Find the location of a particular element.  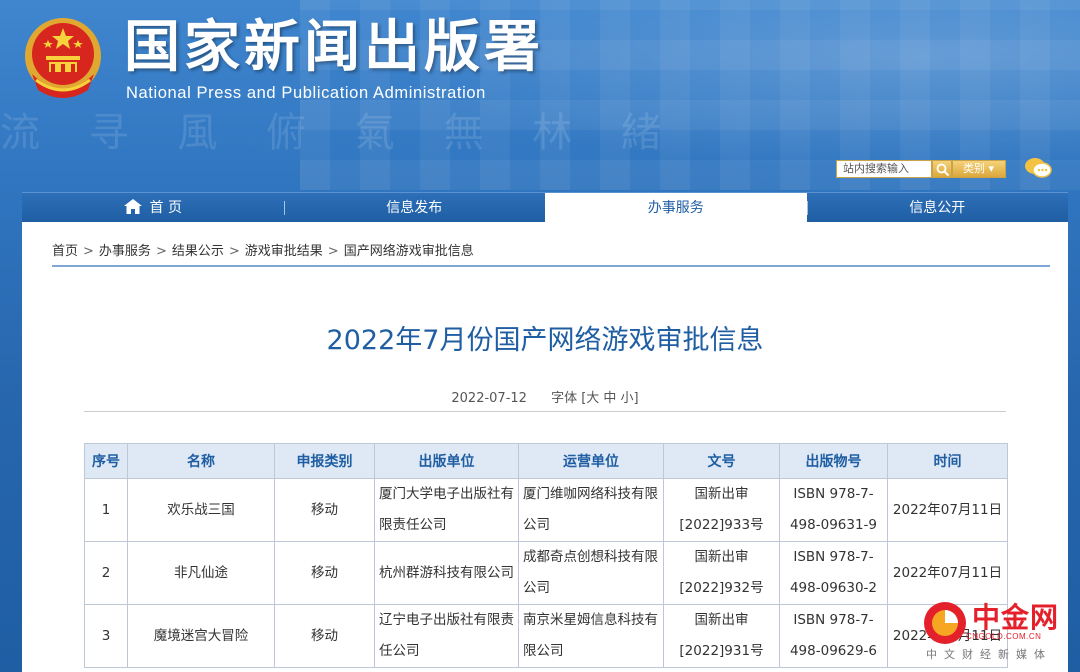

watermark-brand: 中金网 is located at coordinates (1016, 617).